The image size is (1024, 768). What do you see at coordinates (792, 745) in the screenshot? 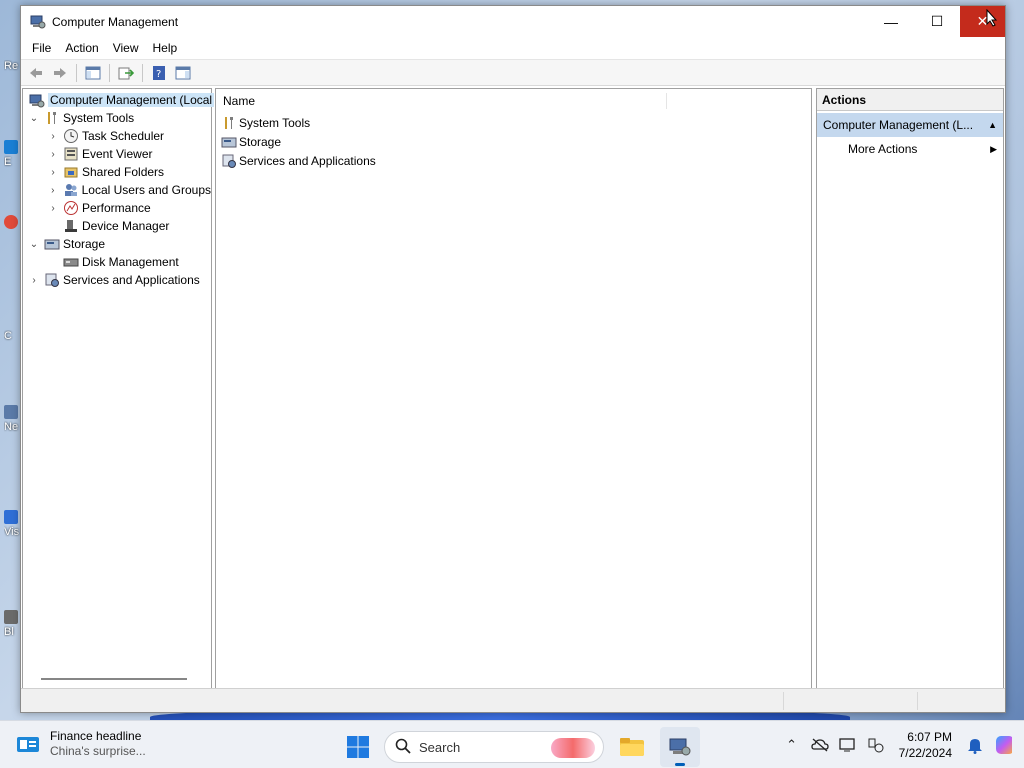
I see `chevron-up-icon: ⌃` at bounding box center [792, 745].